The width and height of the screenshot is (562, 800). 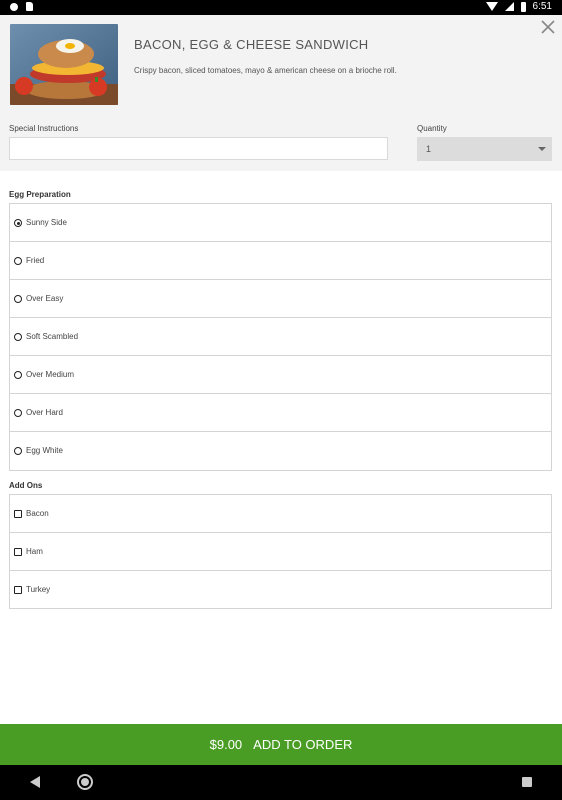 What do you see at coordinates (280, 261) in the screenshot?
I see `egg-option: Fried` at bounding box center [280, 261].